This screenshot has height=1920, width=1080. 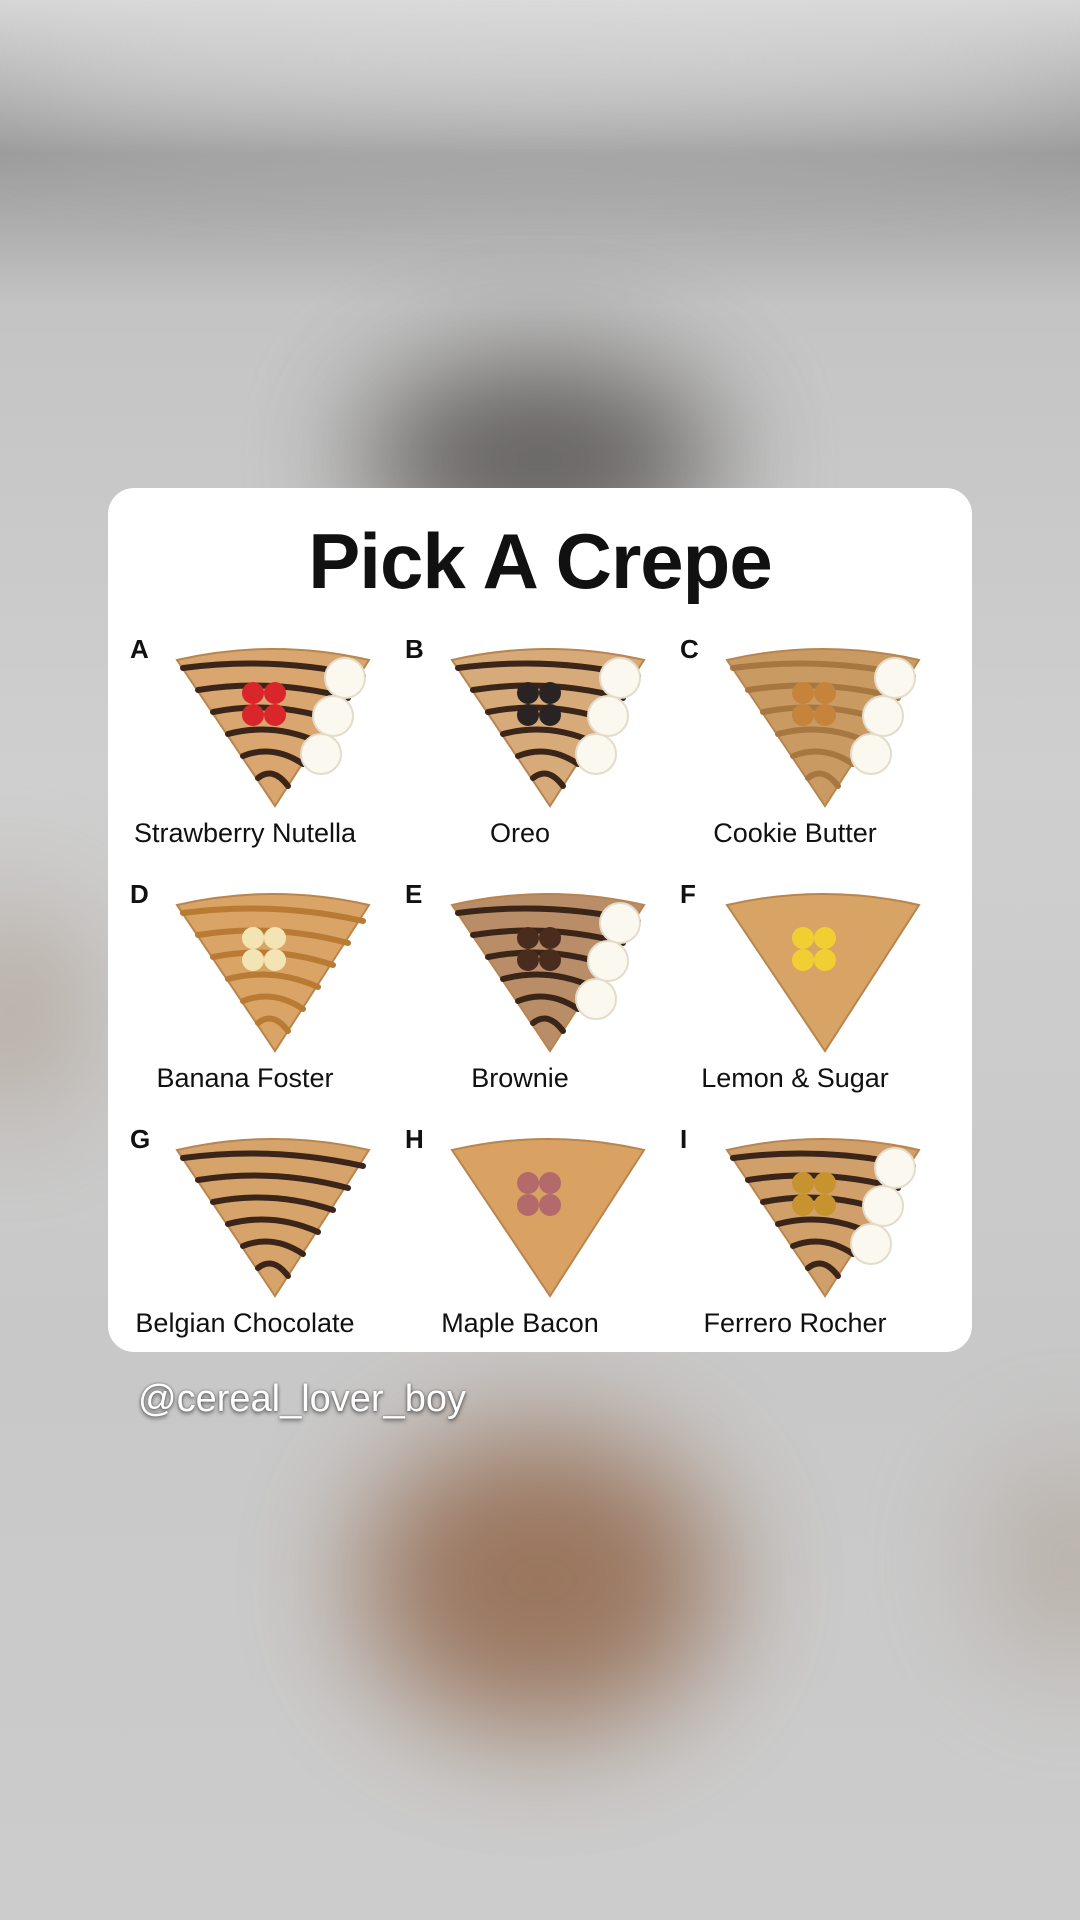 What do you see at coordinates (548, 973) in the screenshot?
I see `brownie-crepe-icon` at bounding box center [548, 973].